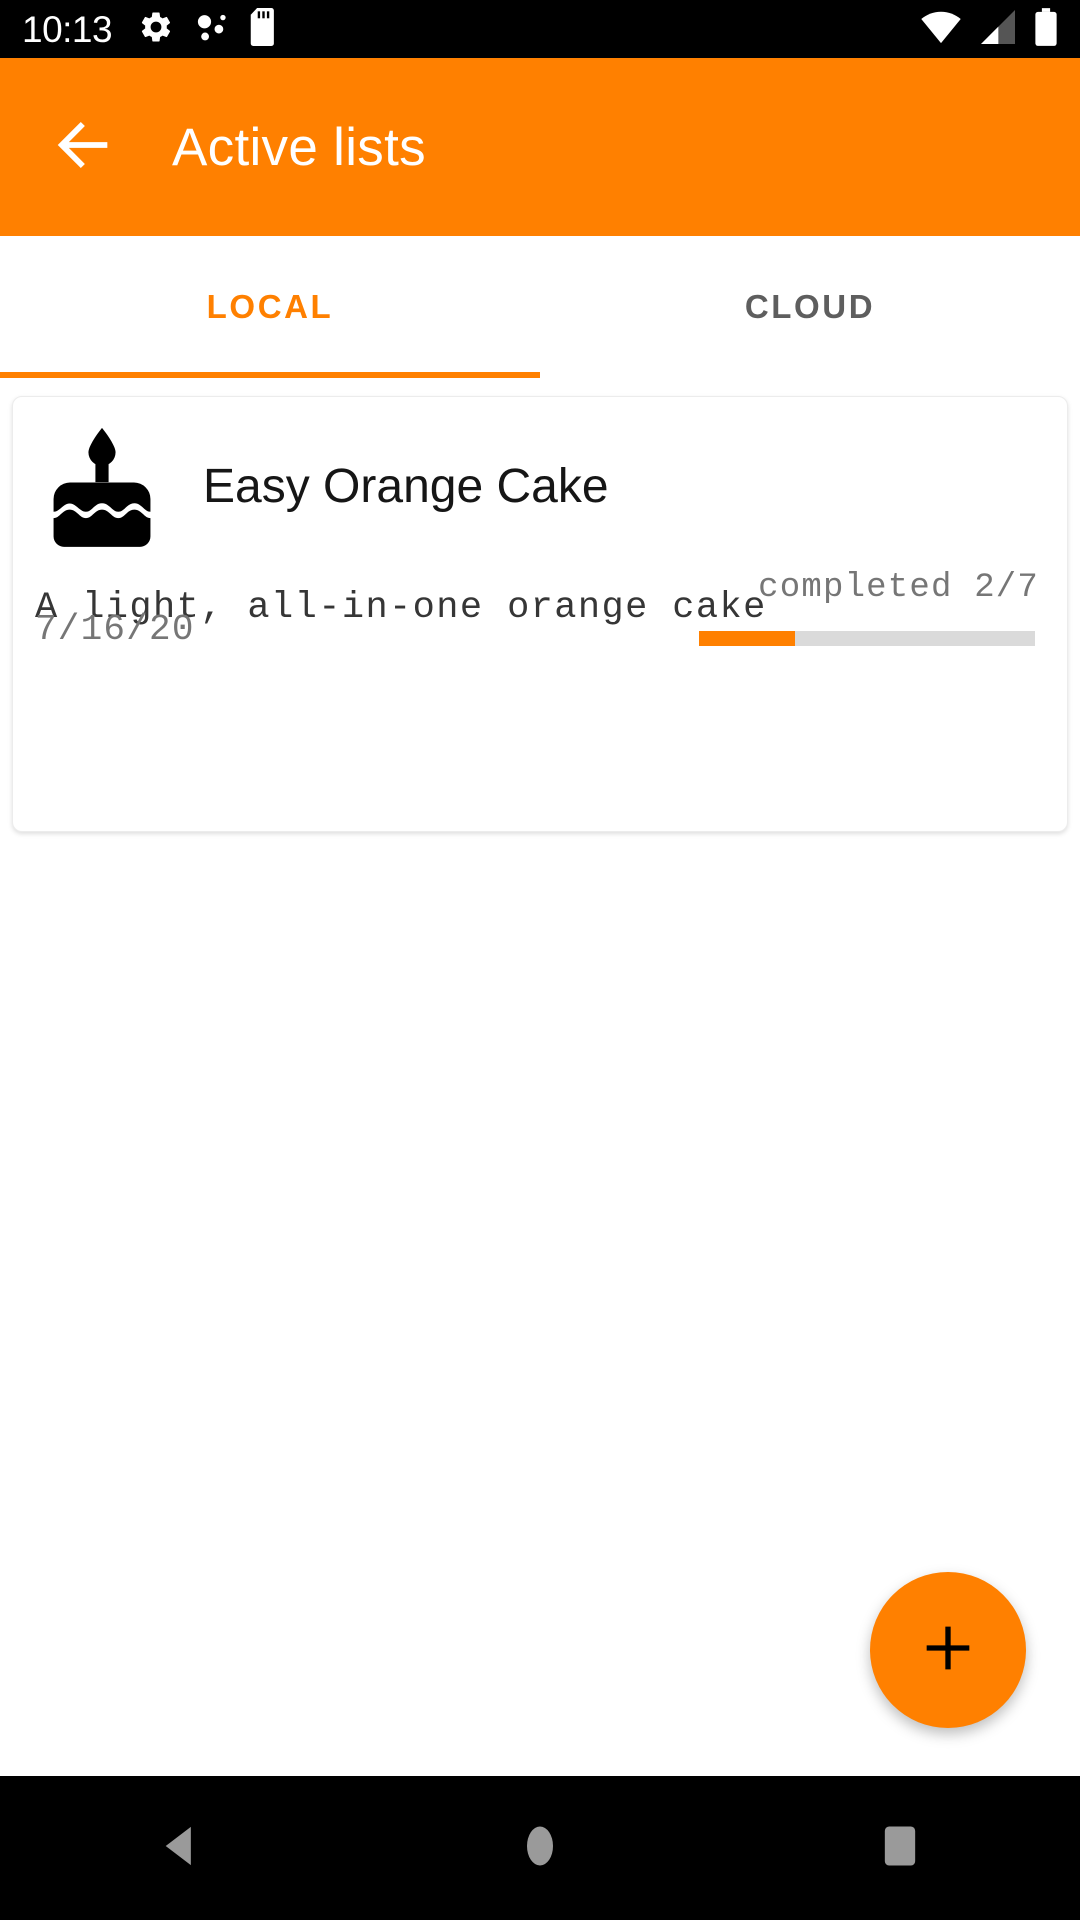 The width and height of the screenshot is (1080, 1920). I want to click on status-left-icon-group, so click(209, 29).